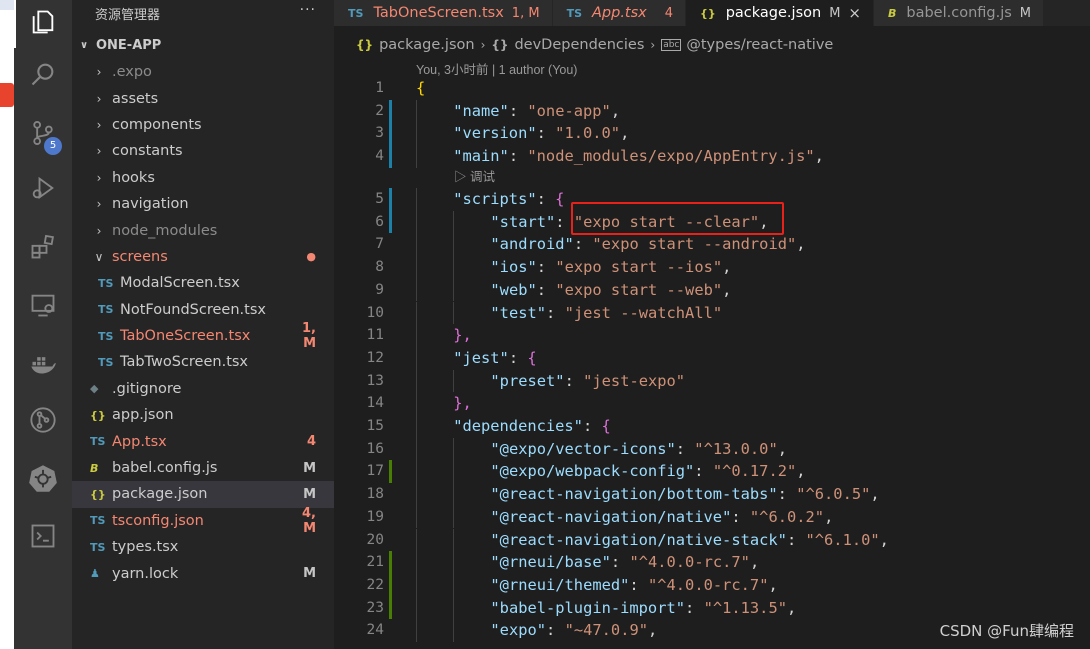 The width and height of the screenshot is (1090, 649). What do you see at coordinates (203, 204) in the screenshot?
I see `folder-item: › navigation` at bounding box center [203, 204].